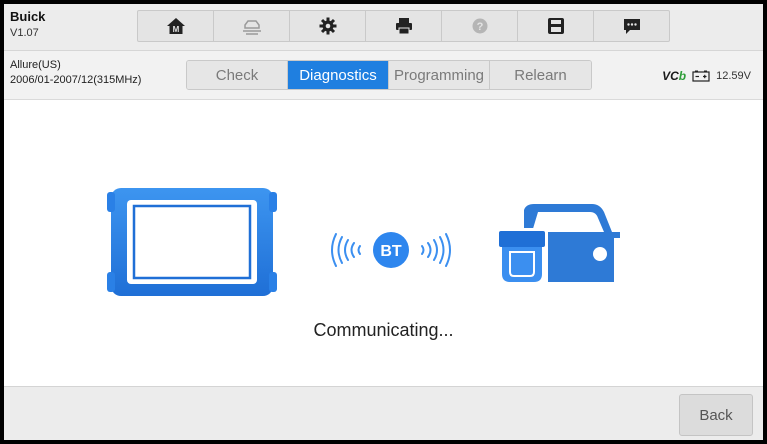  I want to click on status-area: VCb 12.59V, so click(706, 76).